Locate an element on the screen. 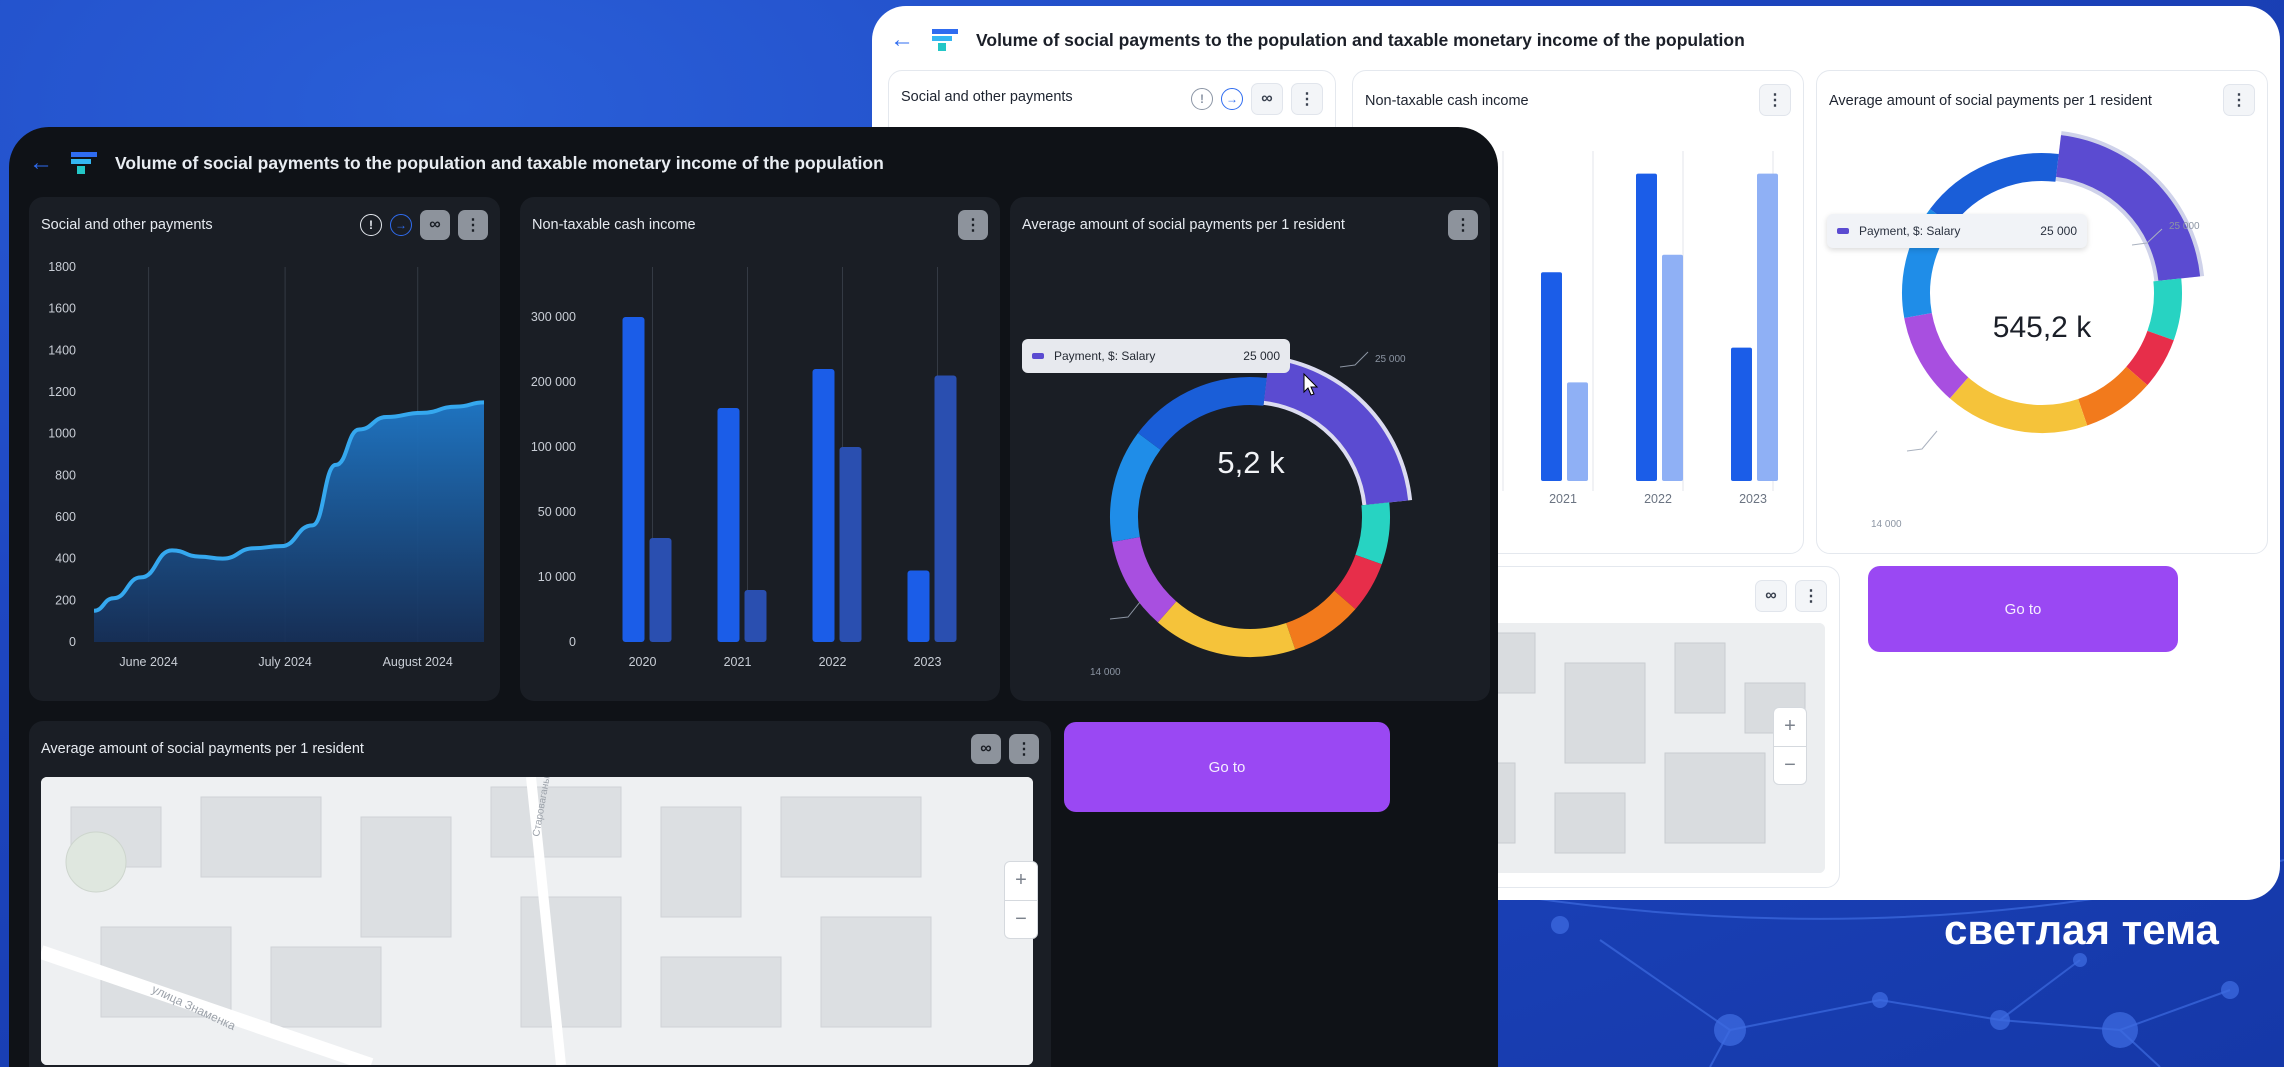 The width and height of the screenshot is (2284, 1067). y-tick-label: 200 000 is located at coordinates (553, 382).